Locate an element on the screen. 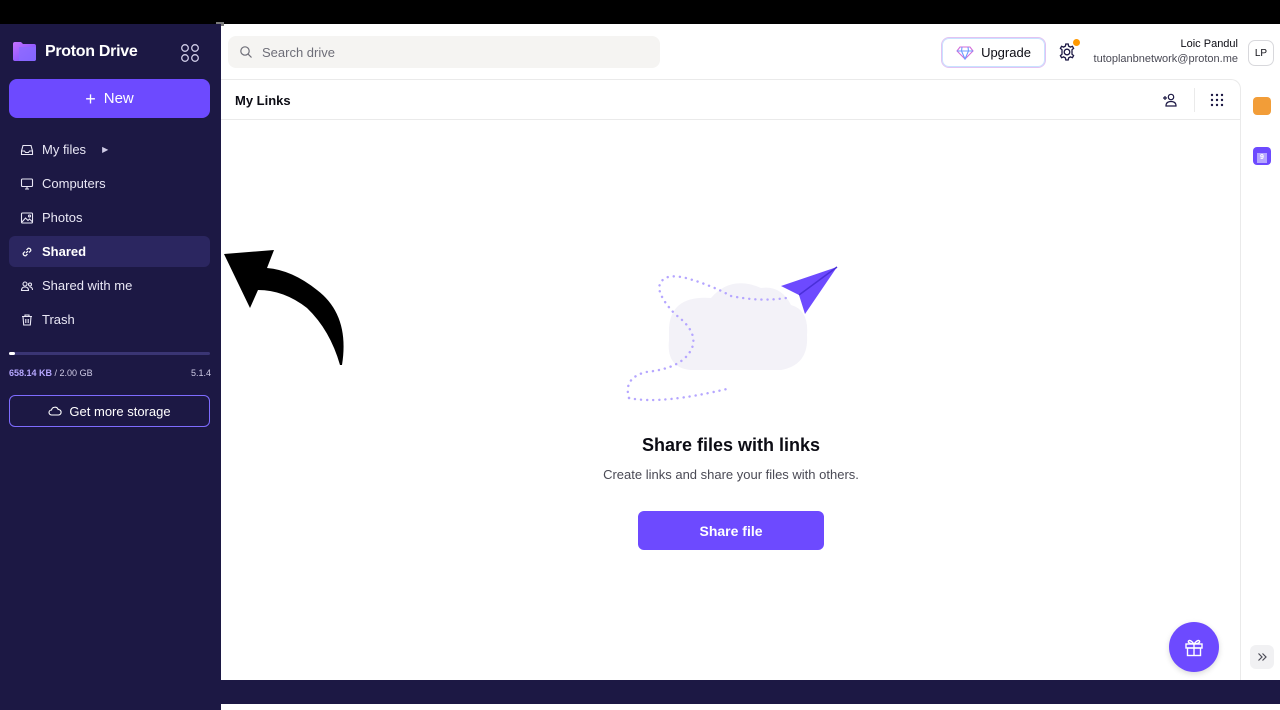  cloud-icon is located at coordinates (55, 411).